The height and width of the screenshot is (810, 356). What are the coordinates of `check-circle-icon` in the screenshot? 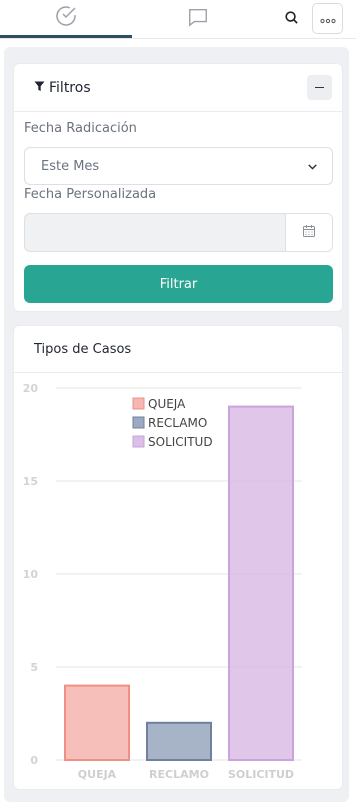 It's located at (66, 18).